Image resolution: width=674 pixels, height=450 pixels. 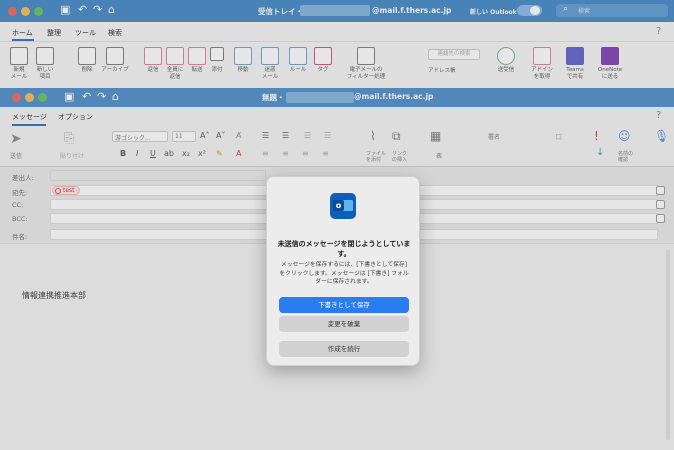 I want to click on outlook-logo: o, so click(x=338, y=205).